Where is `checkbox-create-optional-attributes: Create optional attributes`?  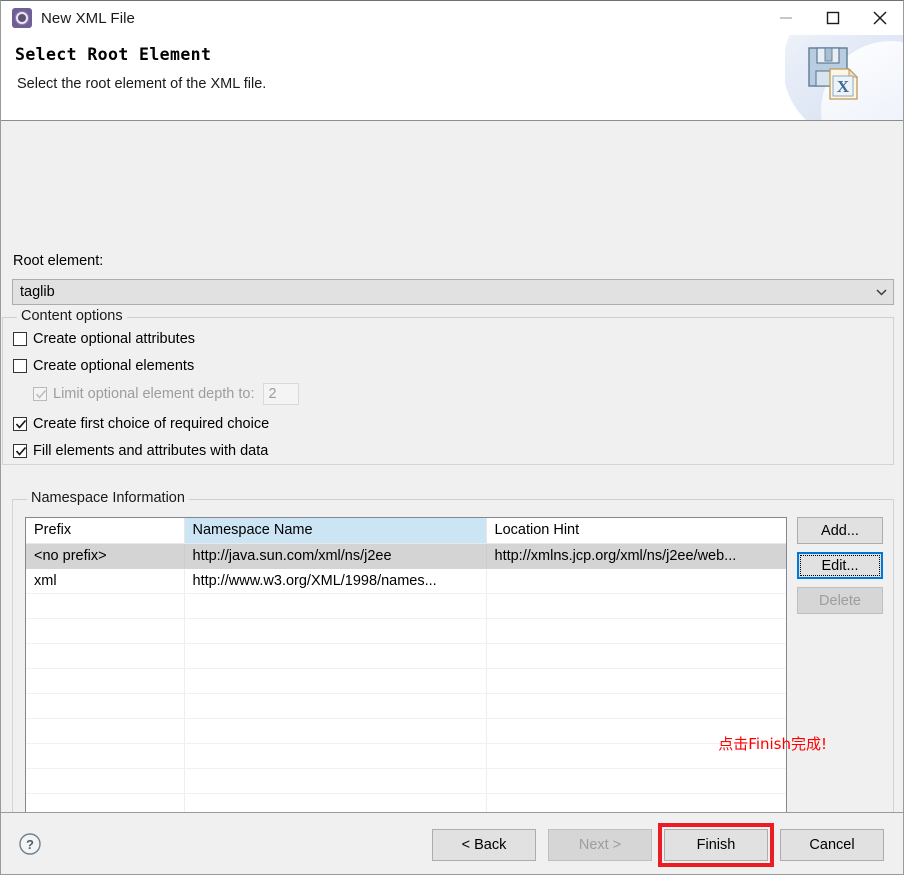 checkbox-create-optional-attributes: Create optional attributes is located at coordinates (104, 339).